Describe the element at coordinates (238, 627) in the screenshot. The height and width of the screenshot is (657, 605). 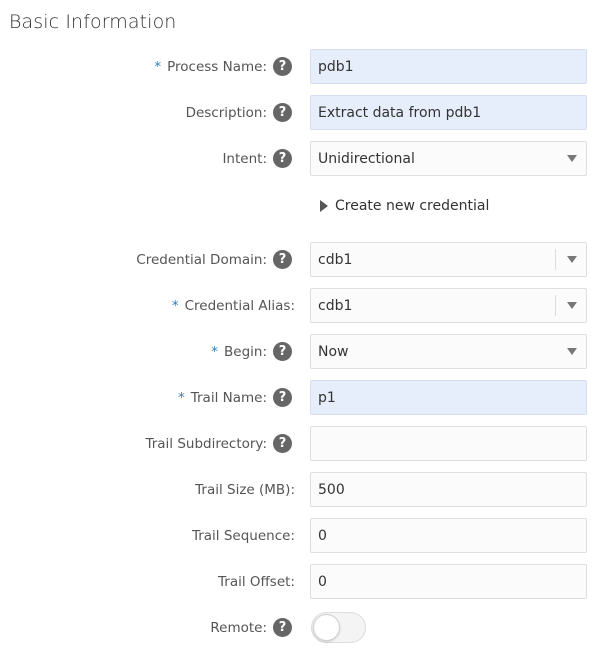
I see `remote-label: Remote:` at that location.